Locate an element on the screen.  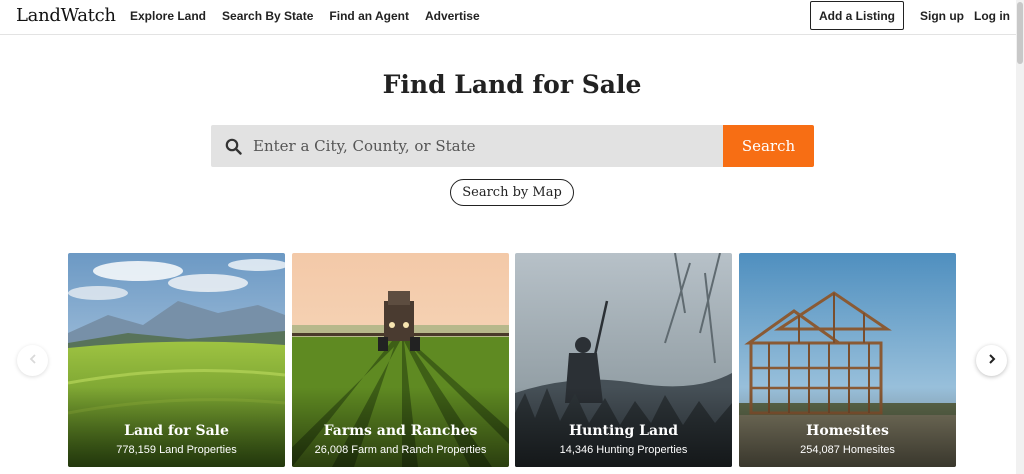
chevron-right-icon is located at coordinates (992, 361).